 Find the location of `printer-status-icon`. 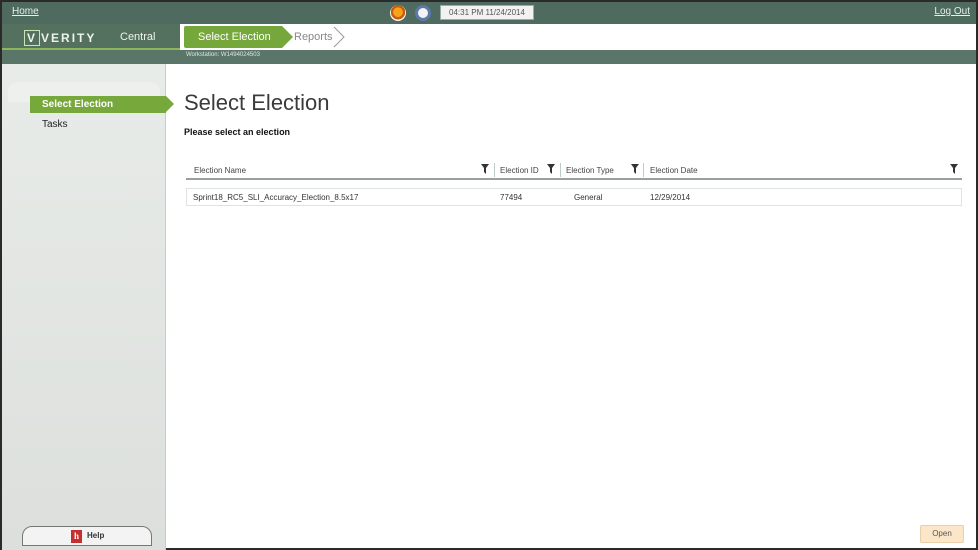

printer-status-icon is located at coordinates (398, 13).